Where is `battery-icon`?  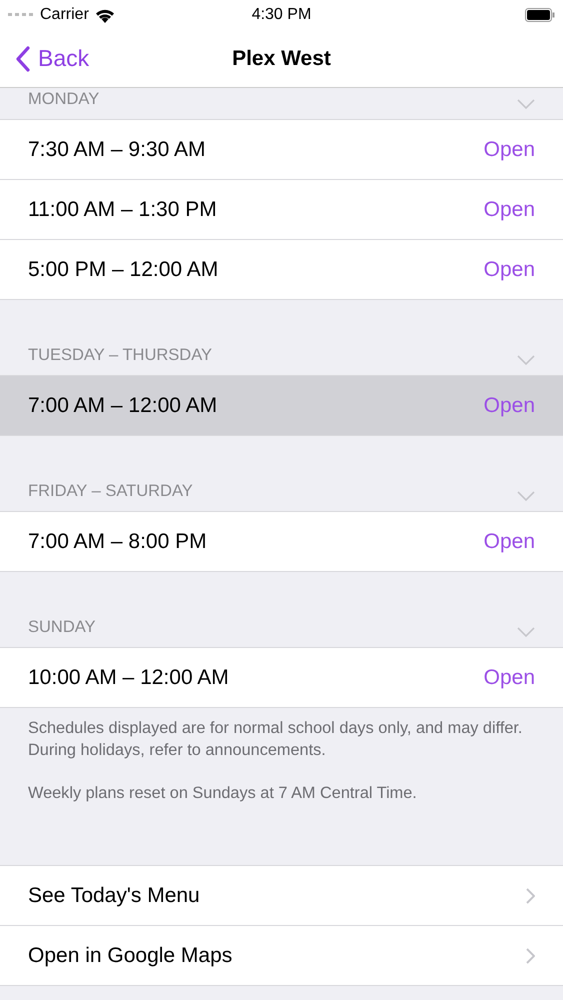 battery-icon is located at coordinates (539, 15).